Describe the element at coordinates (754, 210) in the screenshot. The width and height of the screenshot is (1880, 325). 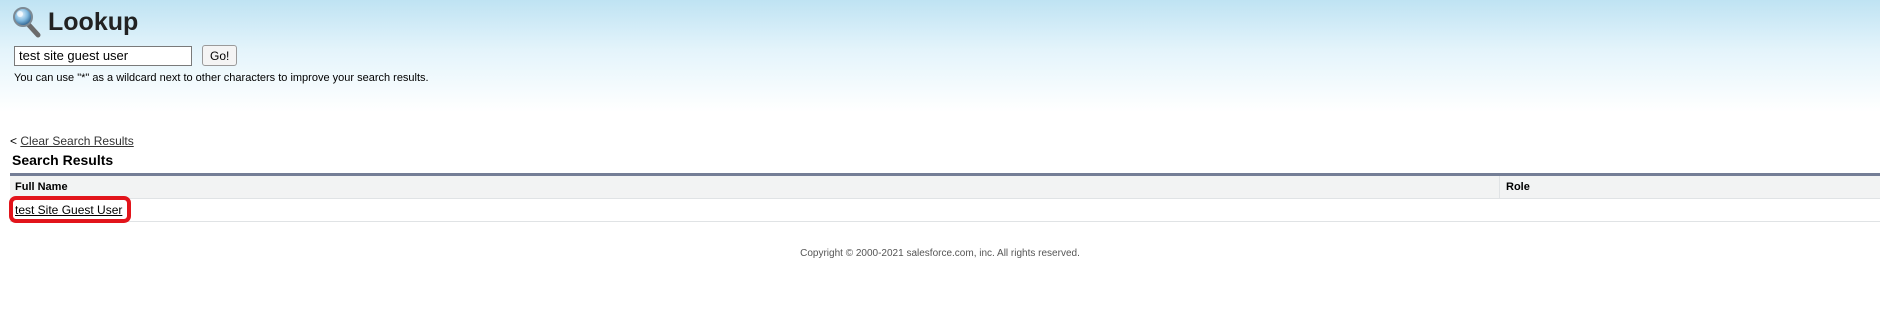
I see `cell-full-name: test Site Guest User` at that location.